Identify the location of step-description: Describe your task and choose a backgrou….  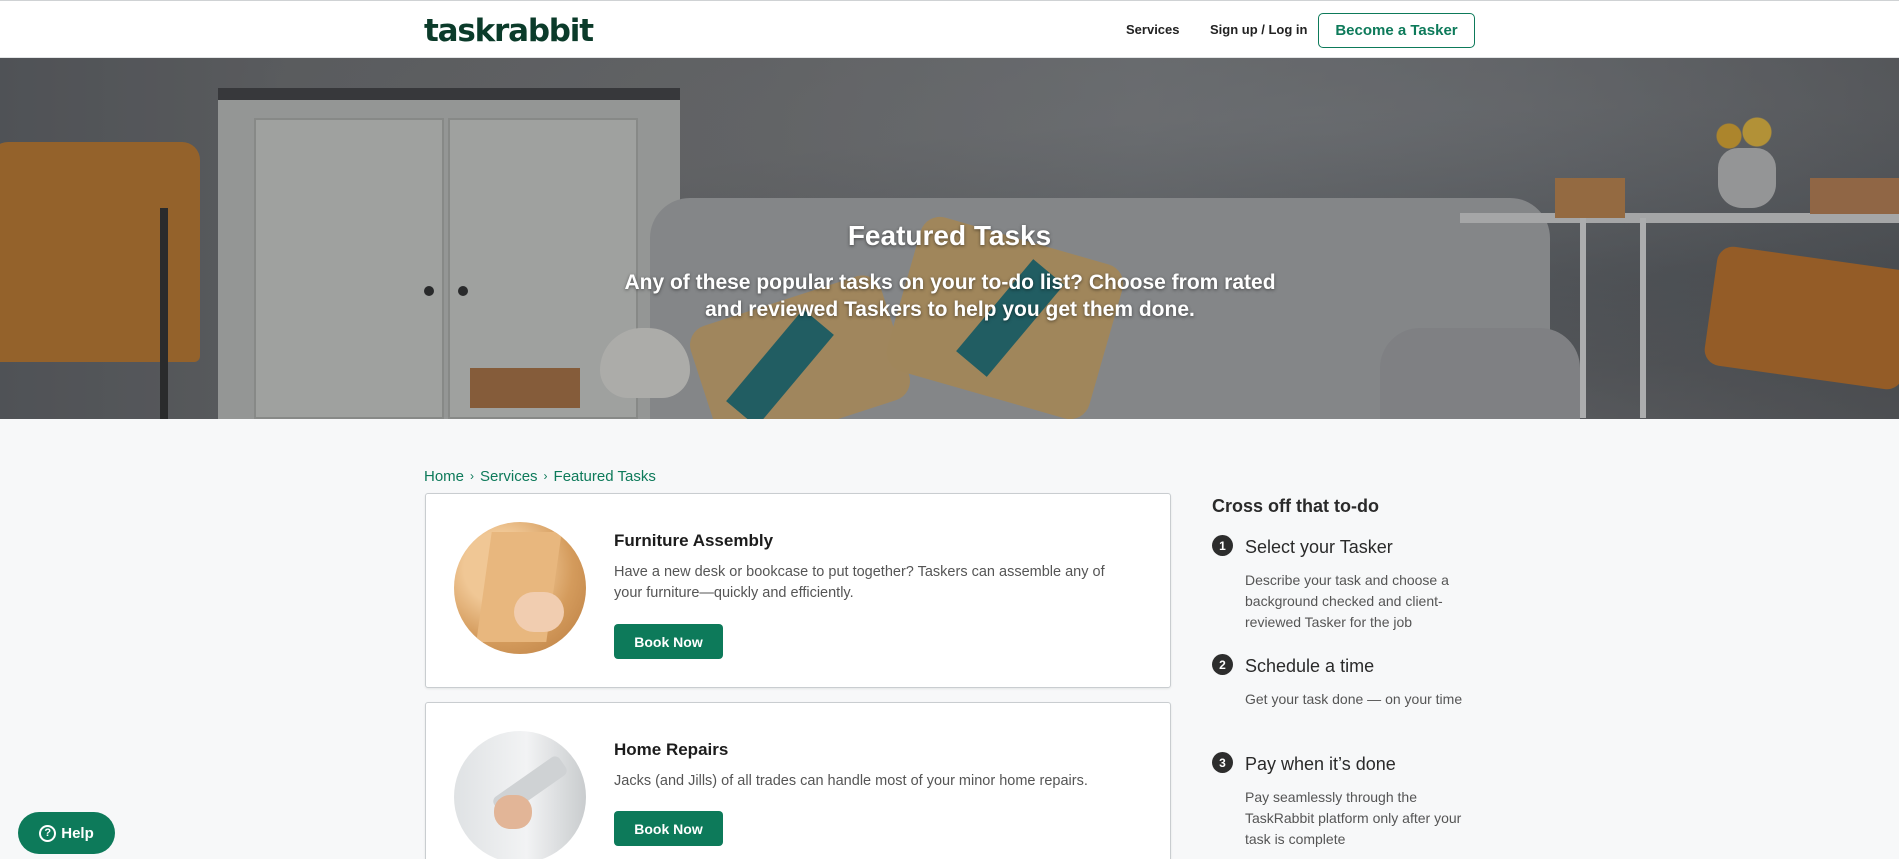
(1347, 601).